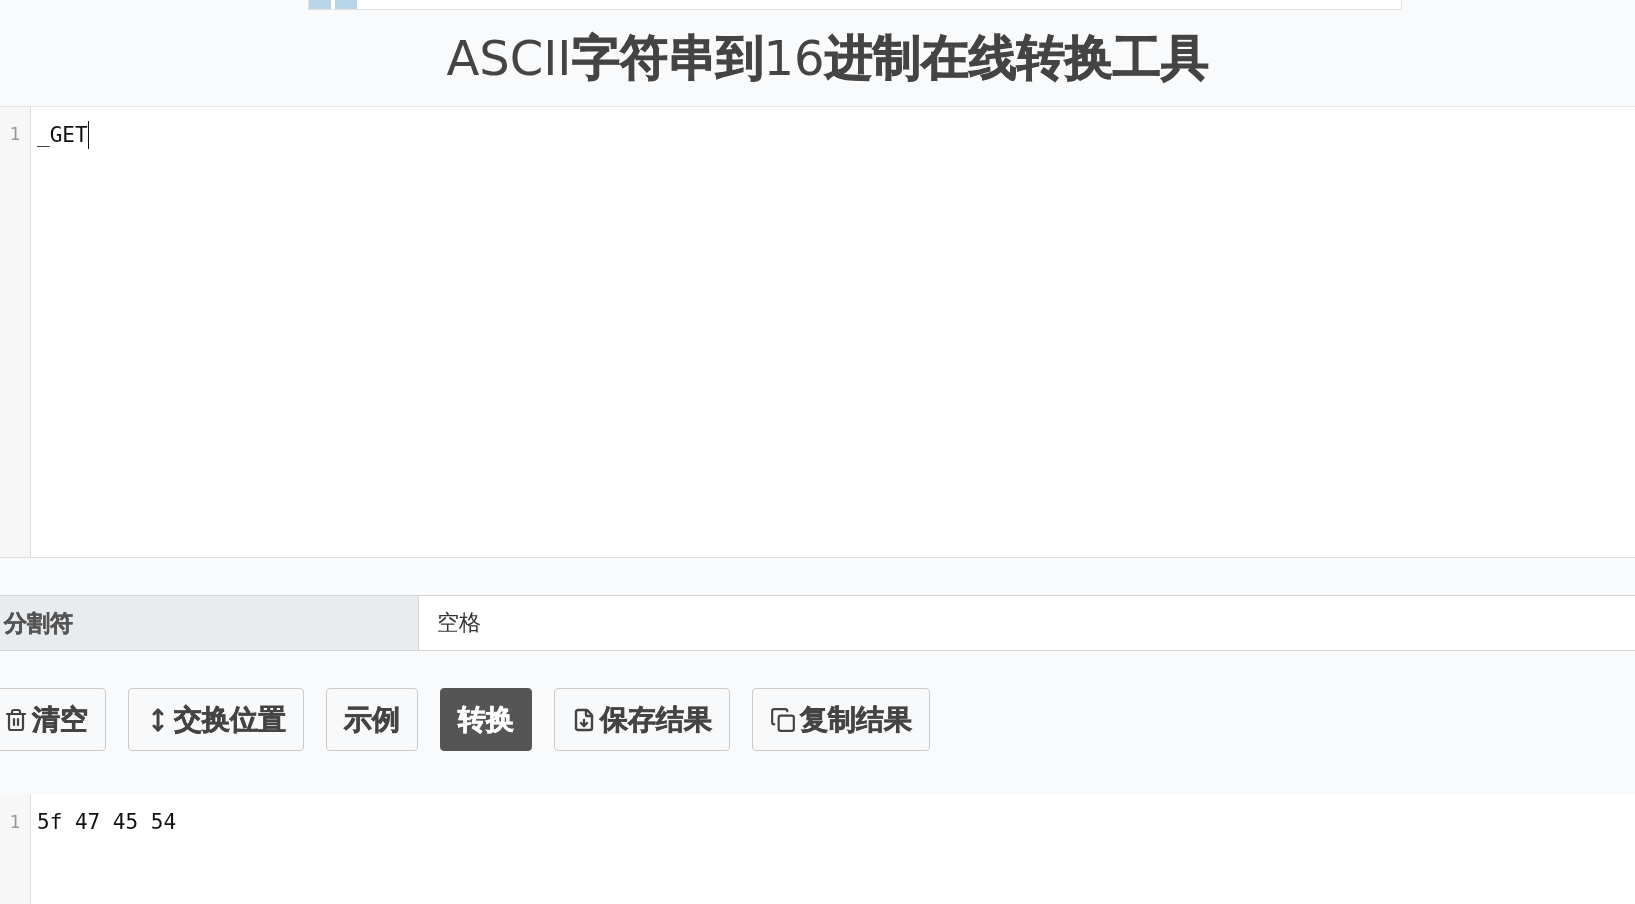 This screenshot has width=1635, height=904. What do you see at coordinates (216, 719) in the screenshot?
I see `action-button: 交换位置` at bounding box center [216, 719].